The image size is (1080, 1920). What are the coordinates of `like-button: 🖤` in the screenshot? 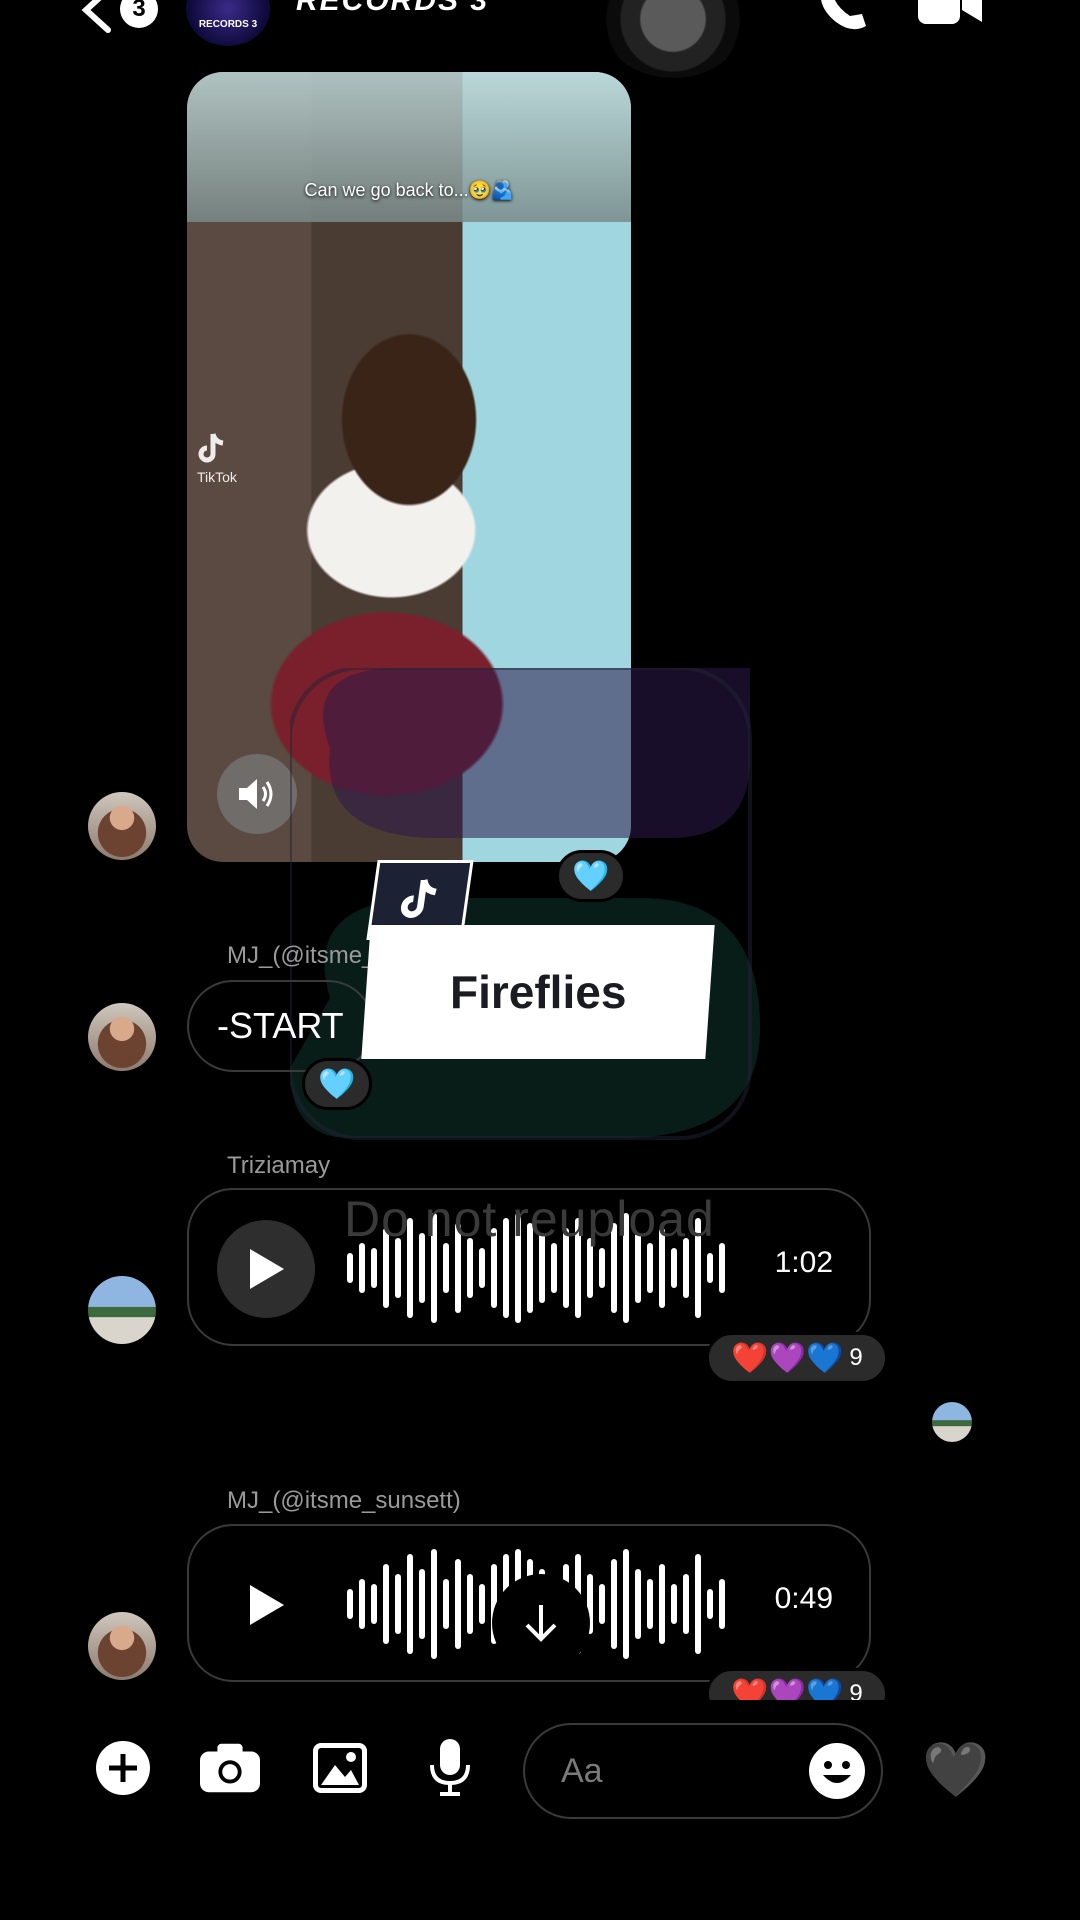 It's located at (956, 1769).